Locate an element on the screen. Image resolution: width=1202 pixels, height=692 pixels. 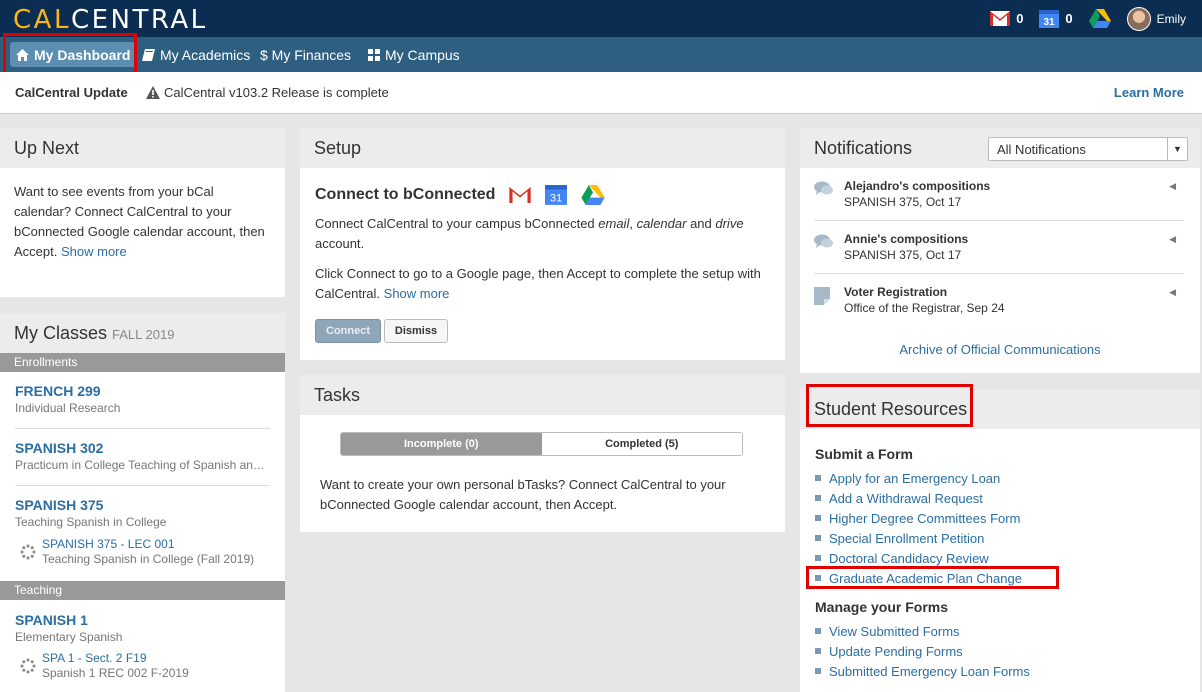
learn-more-link: Learn More is located at coordinates (1149, 92).